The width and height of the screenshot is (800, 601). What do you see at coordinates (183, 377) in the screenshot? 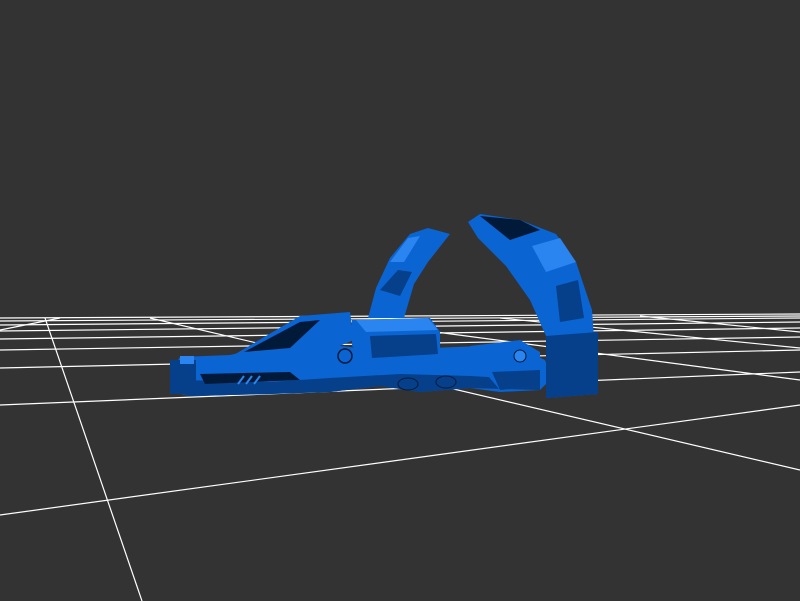
I see `hull-nose-block` at bounding box center [183, 377].